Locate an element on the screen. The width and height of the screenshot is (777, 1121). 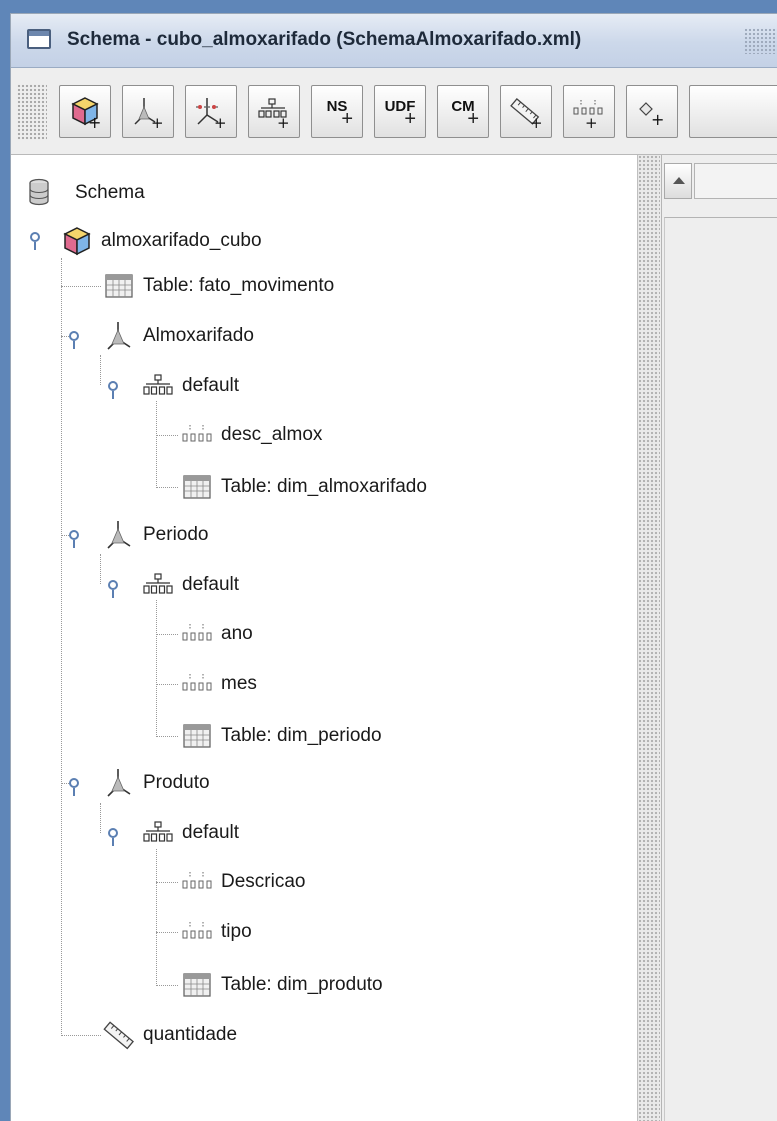
tree-node-table: Table: dim_periodo is located at coordinates (281, 736).